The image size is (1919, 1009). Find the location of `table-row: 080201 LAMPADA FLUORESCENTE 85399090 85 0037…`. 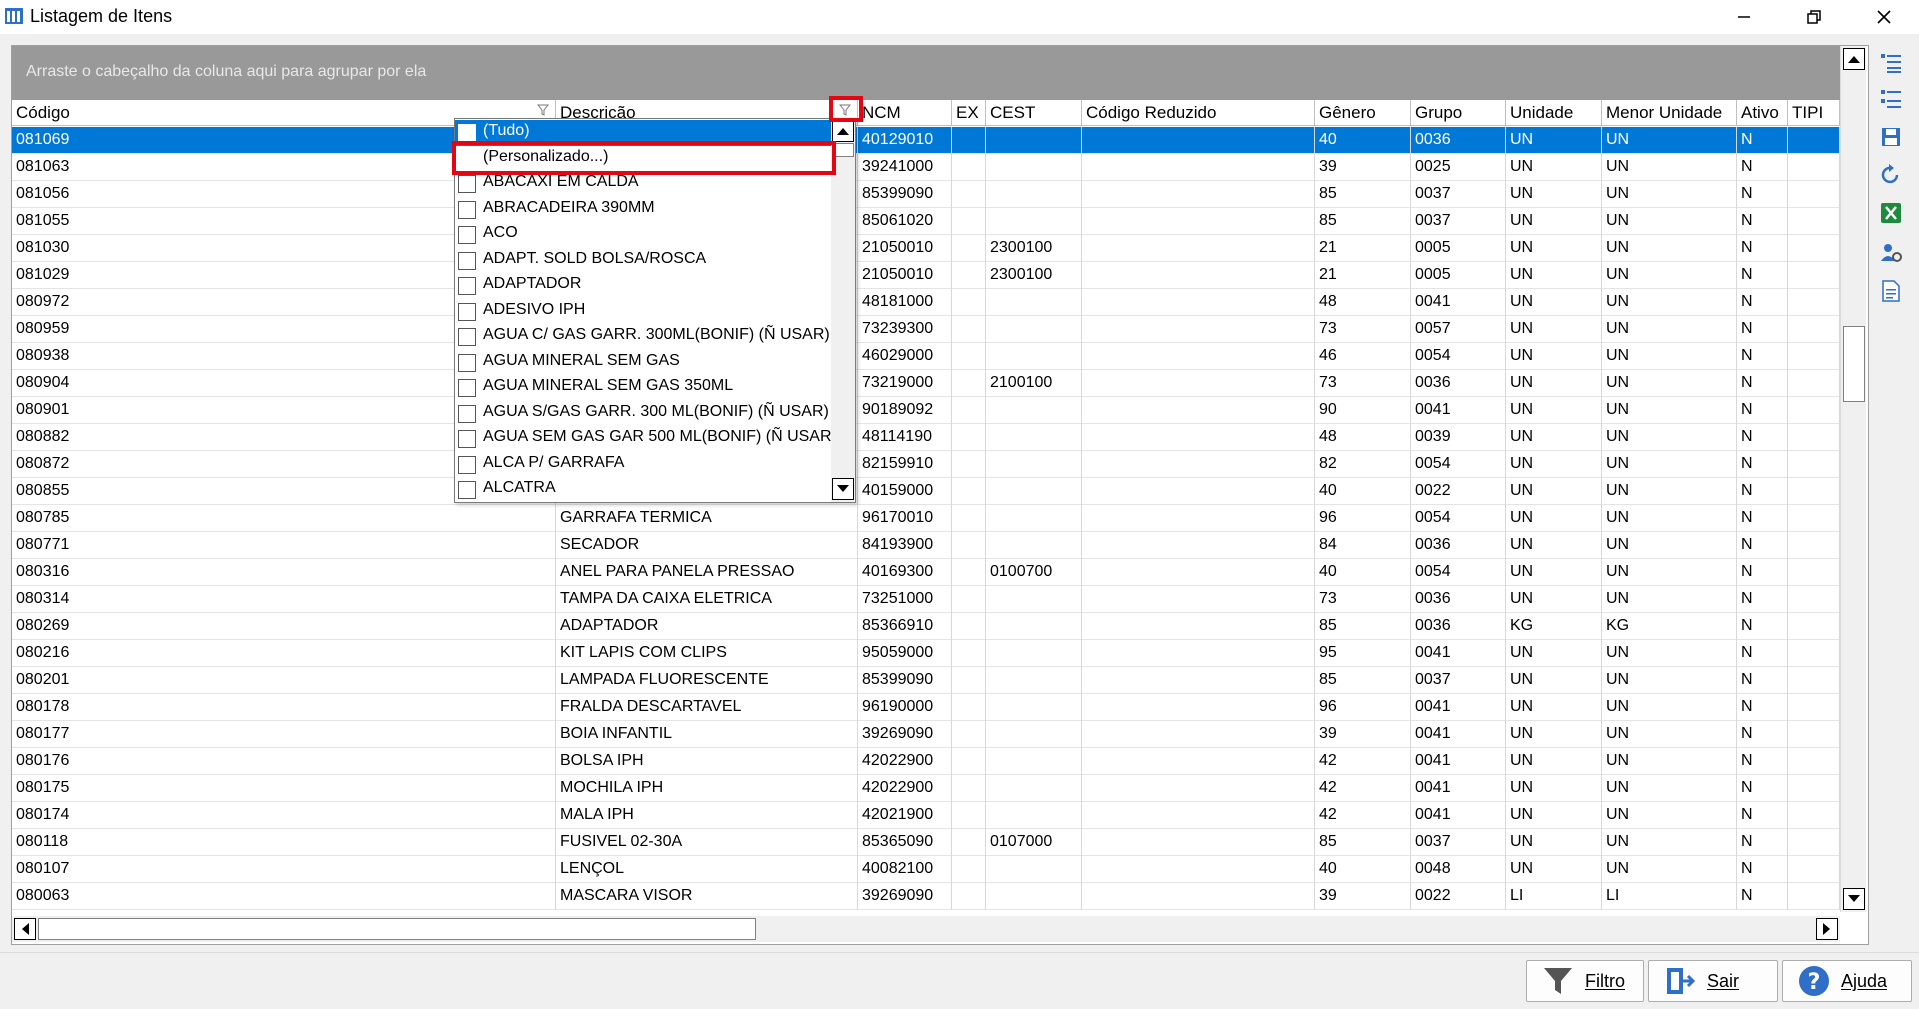

table-row: 080201 LAMPADA FLUORESCENTE 85399090 85 0037… is located at coordinates (926, 680).